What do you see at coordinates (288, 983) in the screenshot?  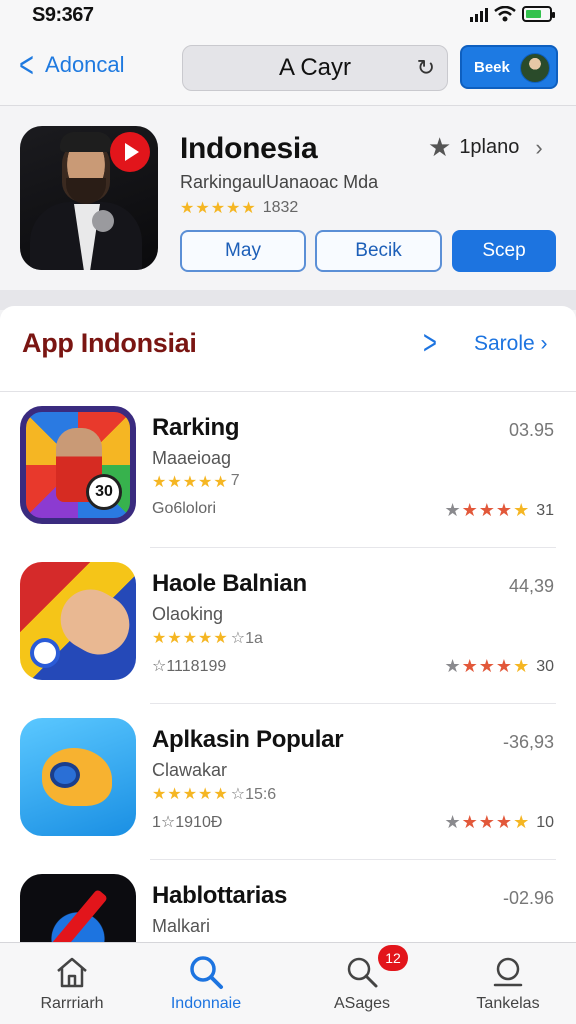 I see `tab-bar: Rarrriarh Indonnaie ASages 12 Tankelas` at bounding box center [288, 983].